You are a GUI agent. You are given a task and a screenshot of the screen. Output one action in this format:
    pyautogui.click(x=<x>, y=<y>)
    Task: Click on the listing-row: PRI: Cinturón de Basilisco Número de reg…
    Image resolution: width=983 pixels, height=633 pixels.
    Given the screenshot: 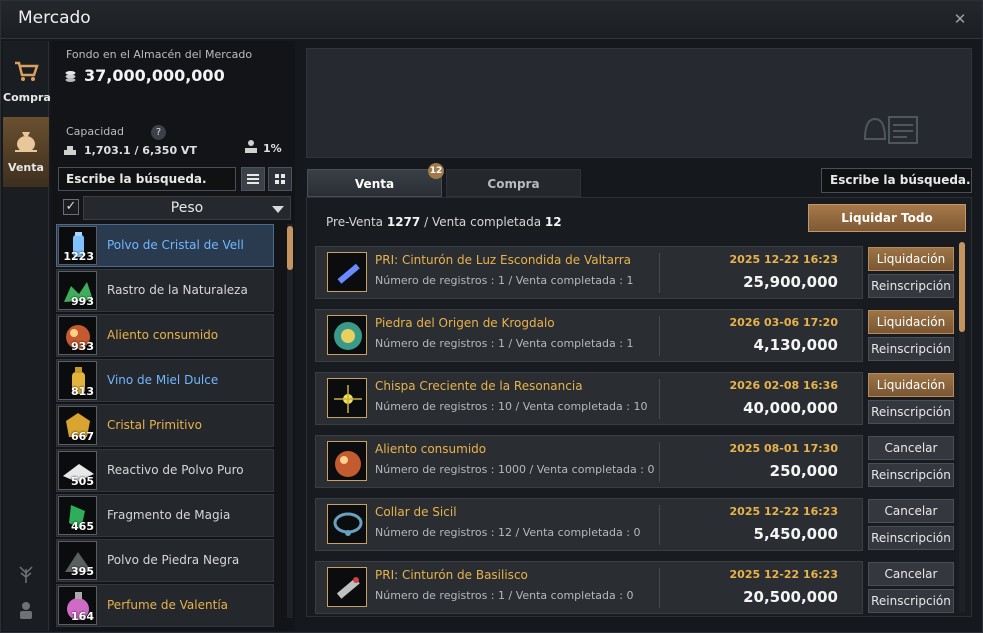 What is the action you would take?
    pyautogui.click(x=589, y=587)
    